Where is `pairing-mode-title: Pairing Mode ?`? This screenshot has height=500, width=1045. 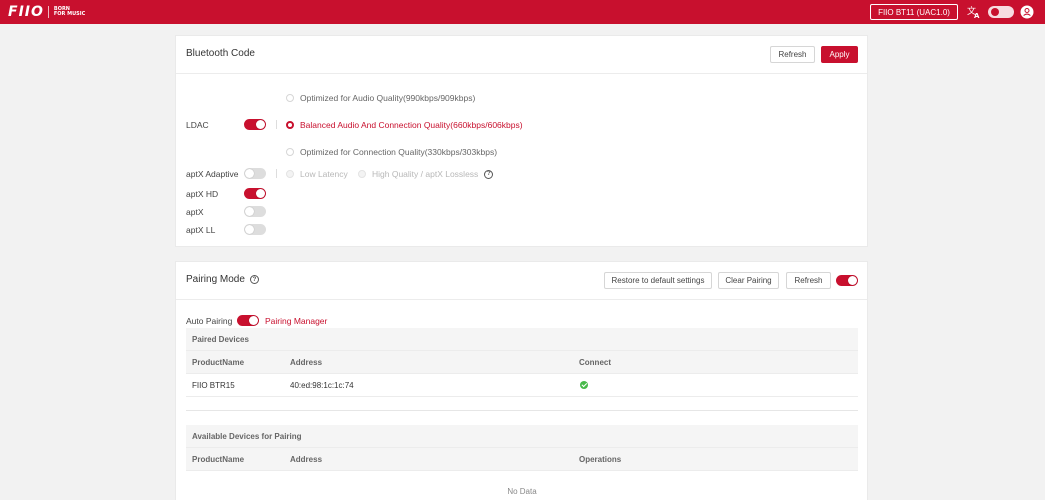
pairing-mode-title: Pairing Mode ? is located at coordinates (222, 279).